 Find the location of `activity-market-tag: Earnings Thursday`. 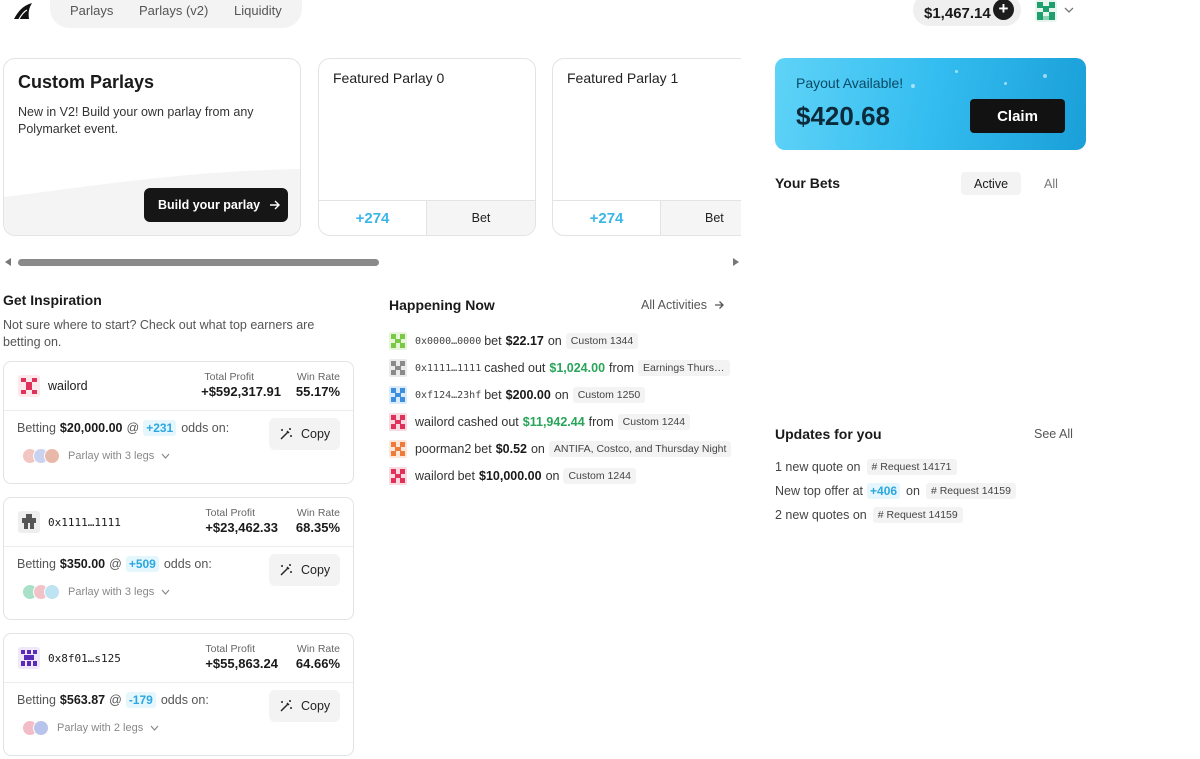

activity-market-tag: Earnings Thursday is located at coordinates (684, 368).